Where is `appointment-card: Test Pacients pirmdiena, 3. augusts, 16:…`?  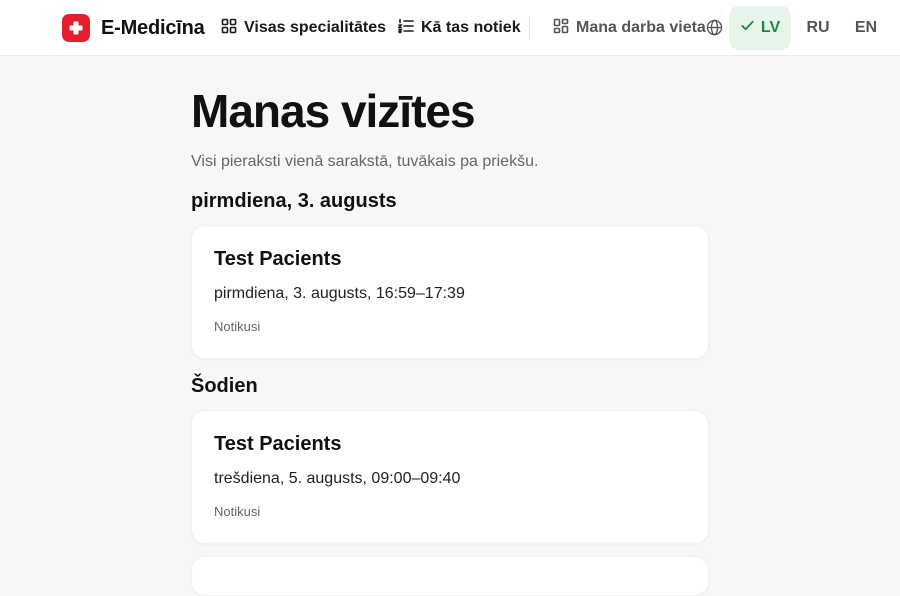
appointment-card: Test Pacients pirmdiena, 3. augusts, 16:… is located at coordinates (450, 292).